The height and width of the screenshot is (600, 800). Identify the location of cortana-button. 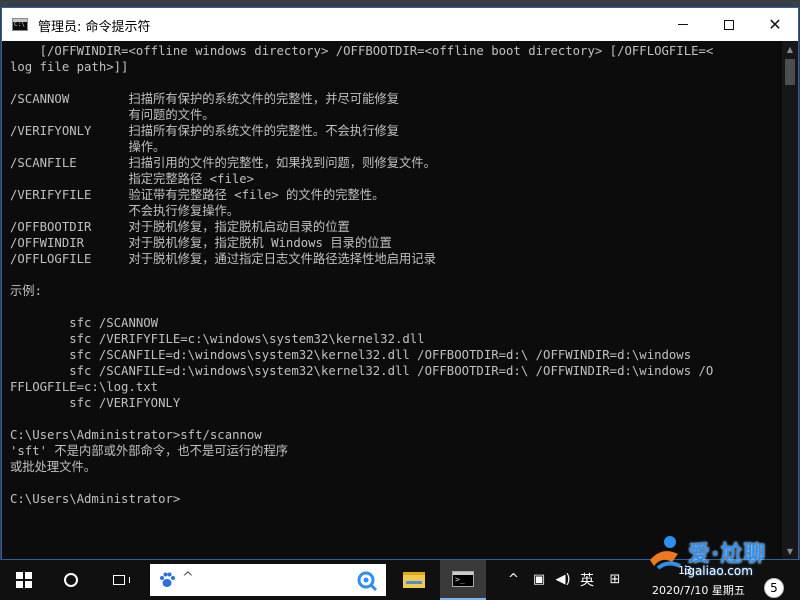
(71, 580).